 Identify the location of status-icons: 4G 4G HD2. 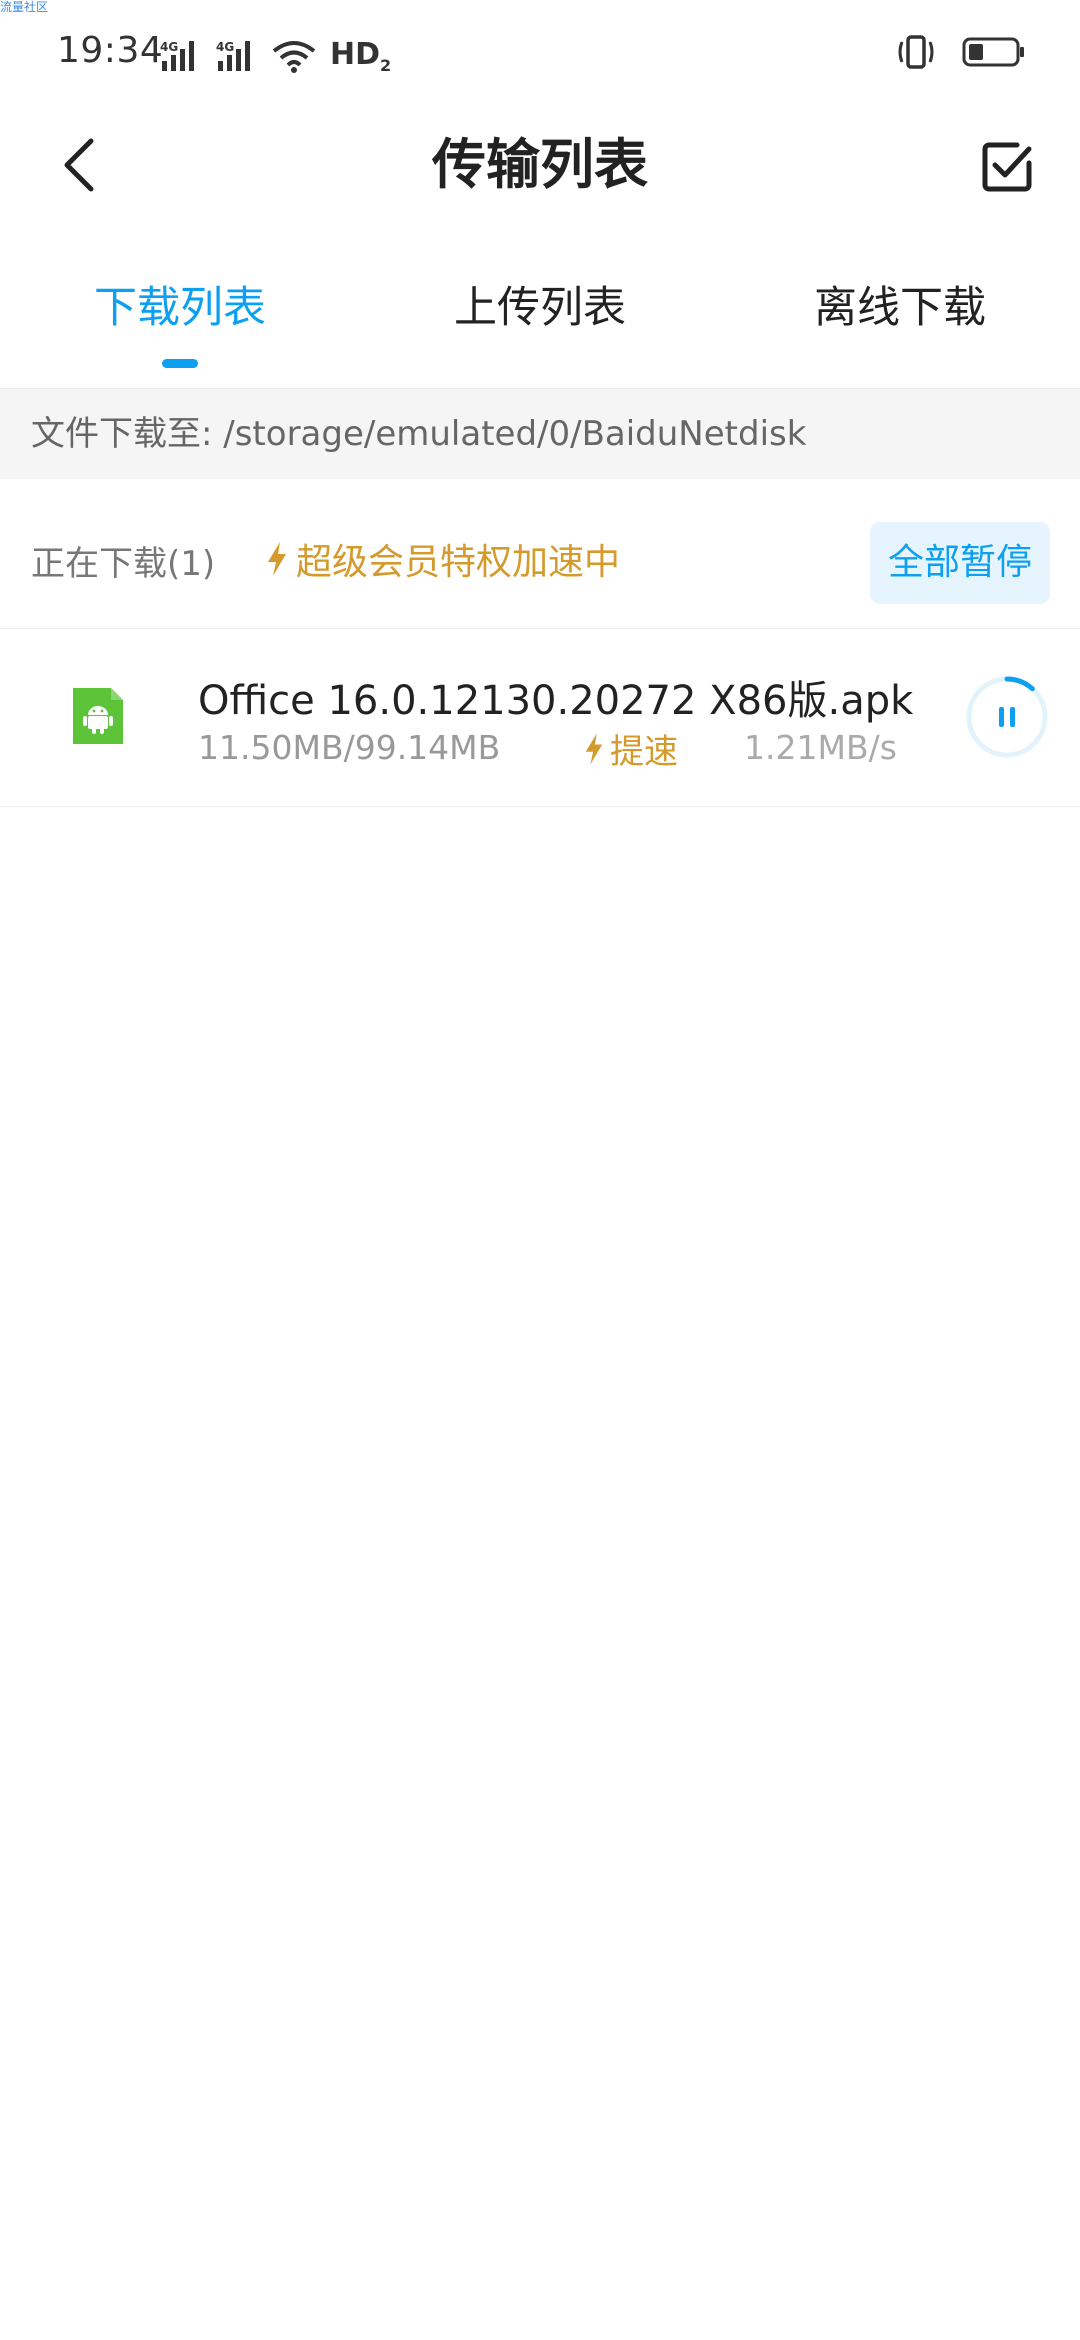
(275, 56).